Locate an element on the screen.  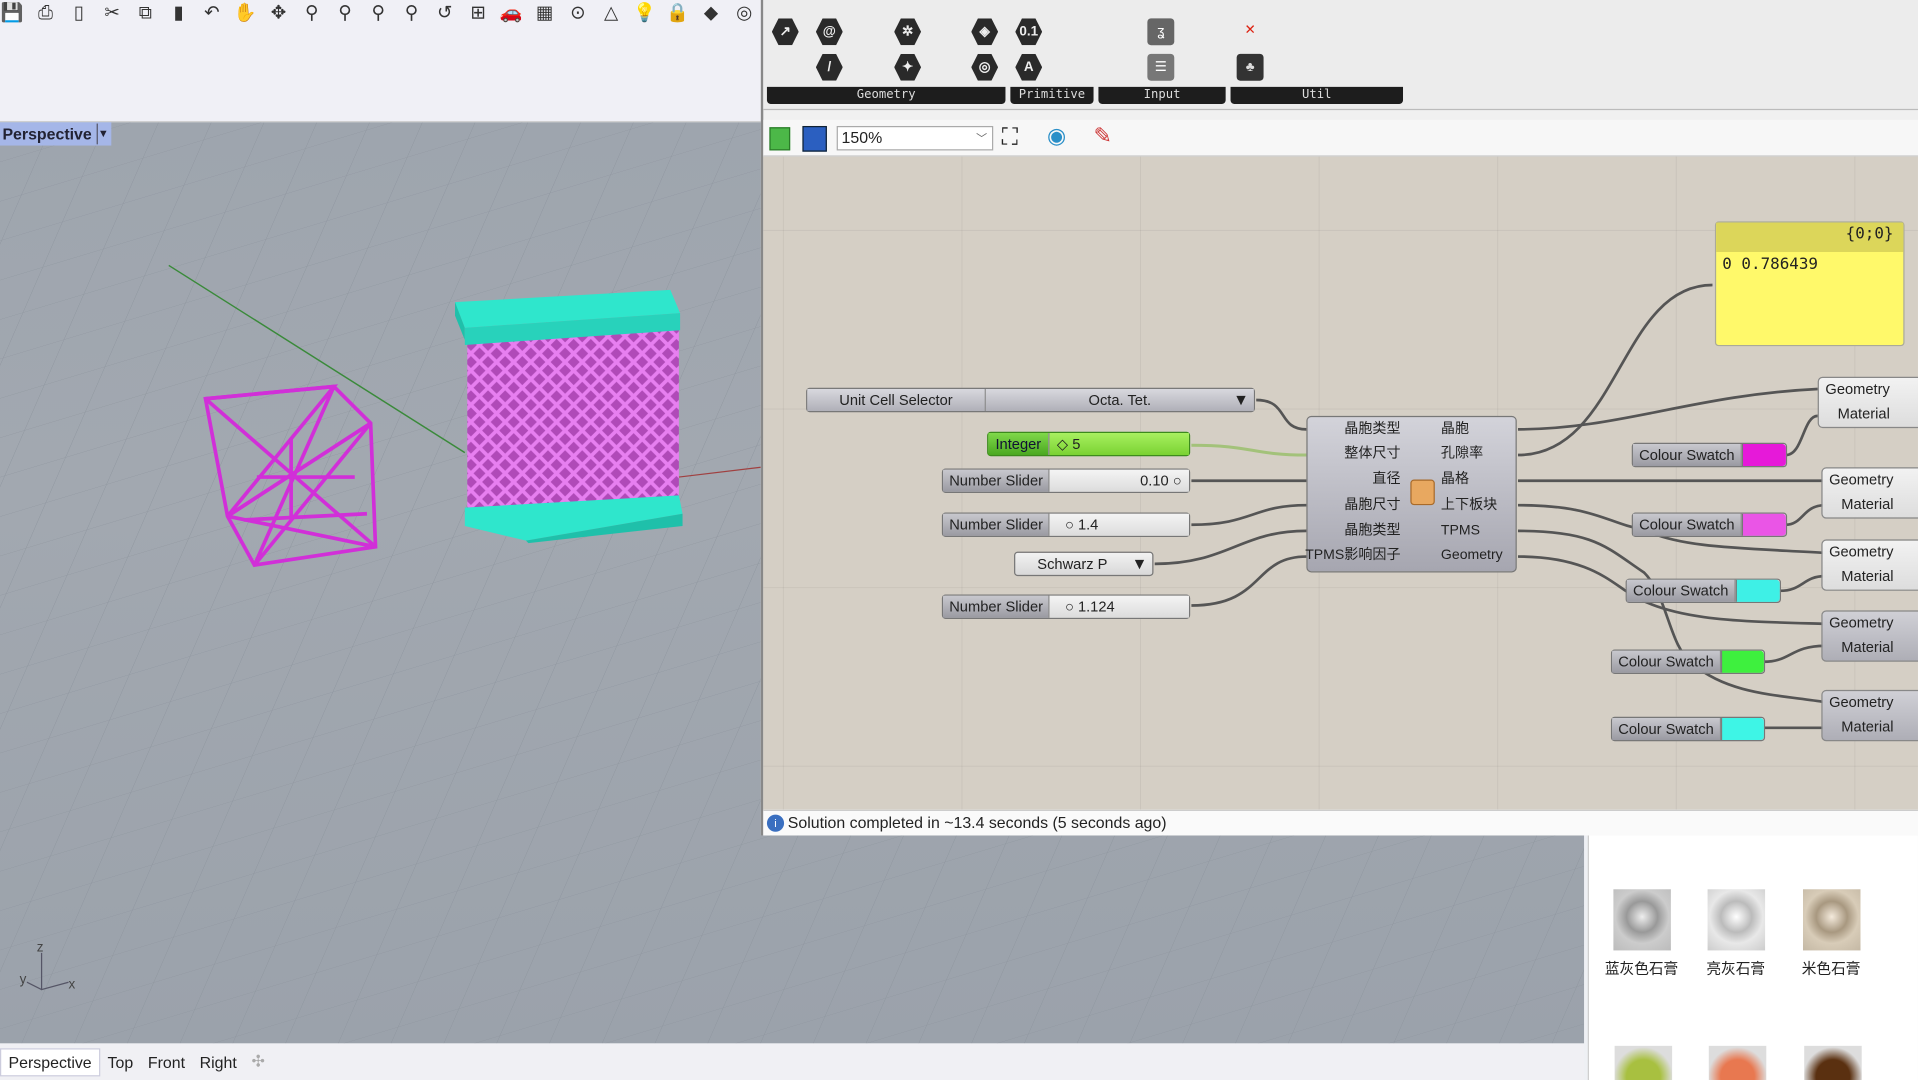
paste-icon: ▮ is located at coordinates (178, 13).